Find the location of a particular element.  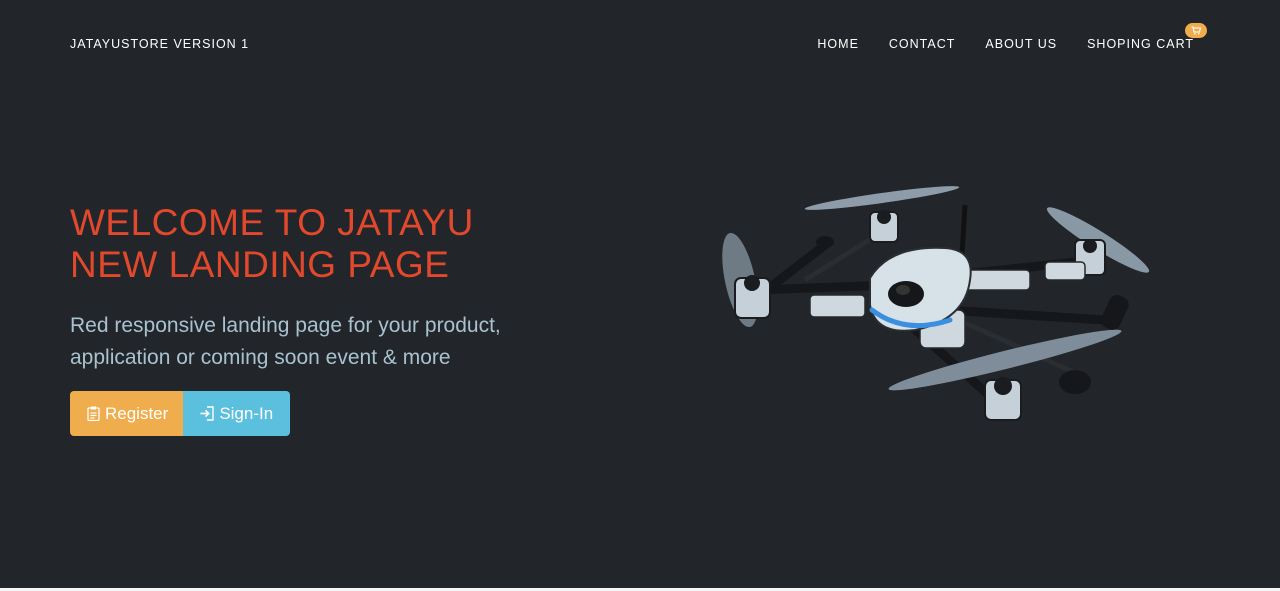

hero-button-group: Register Sign-In is located at coordinates (180, 413).